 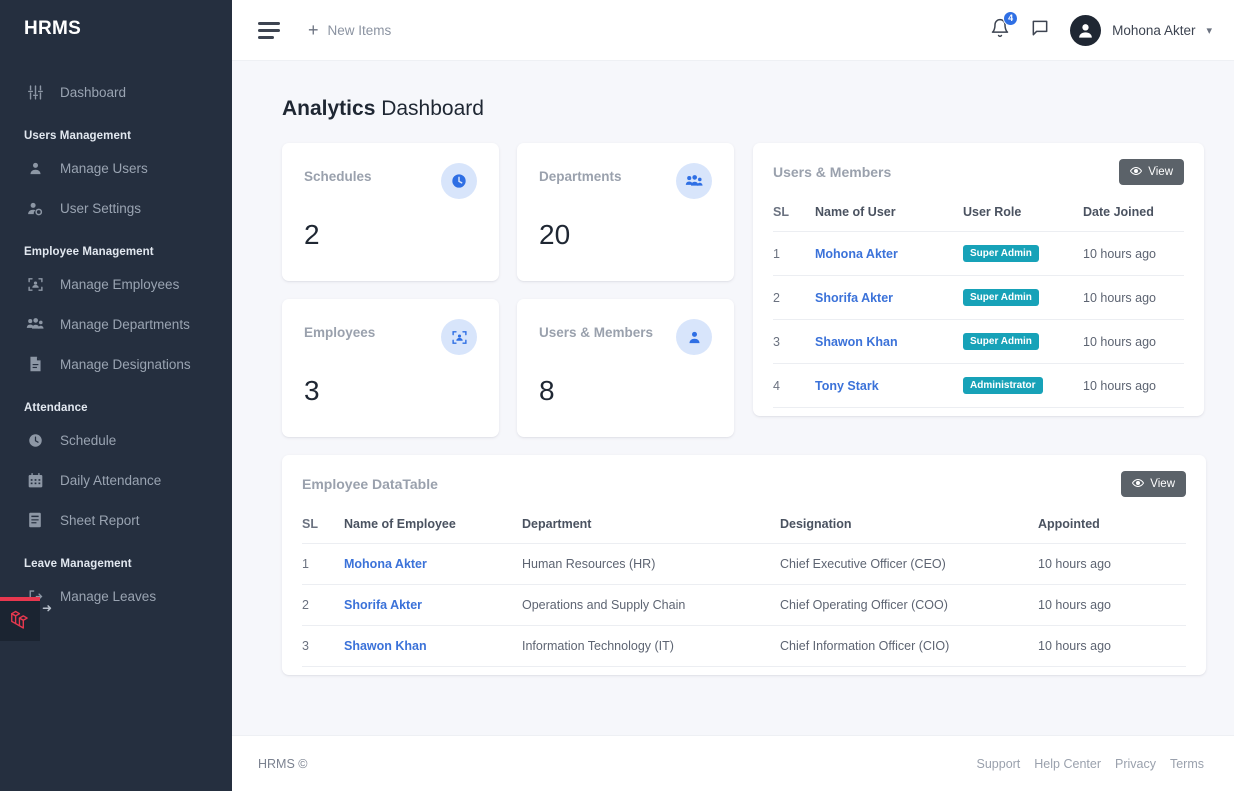 I want to click on footer-copyright: HRMS ©, so click(x=283, y=763).